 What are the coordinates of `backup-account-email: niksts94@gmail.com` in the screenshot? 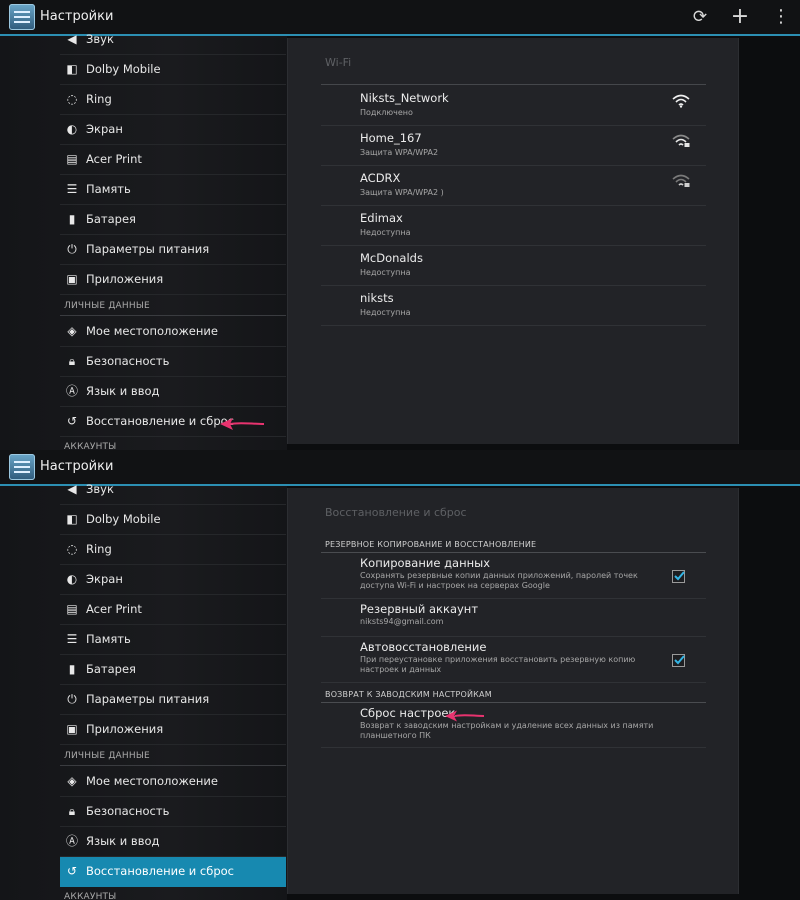 It's located at (402, 621).